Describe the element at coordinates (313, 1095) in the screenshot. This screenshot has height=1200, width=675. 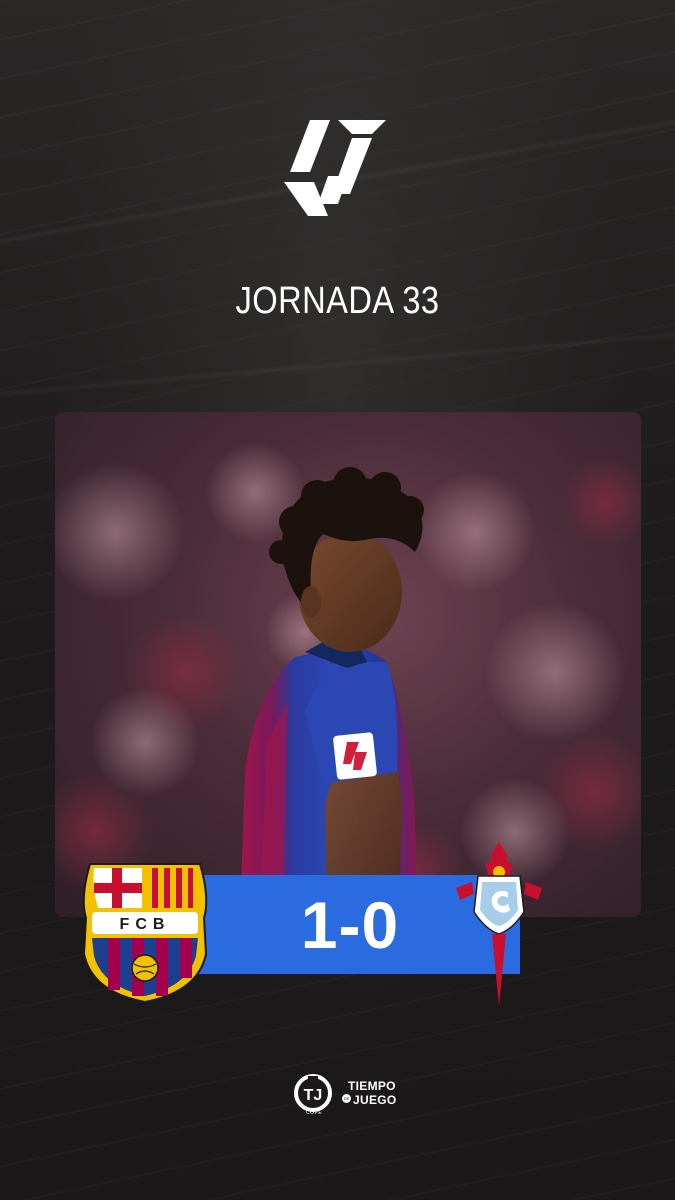
I see `svg-text: TJ` at that location.